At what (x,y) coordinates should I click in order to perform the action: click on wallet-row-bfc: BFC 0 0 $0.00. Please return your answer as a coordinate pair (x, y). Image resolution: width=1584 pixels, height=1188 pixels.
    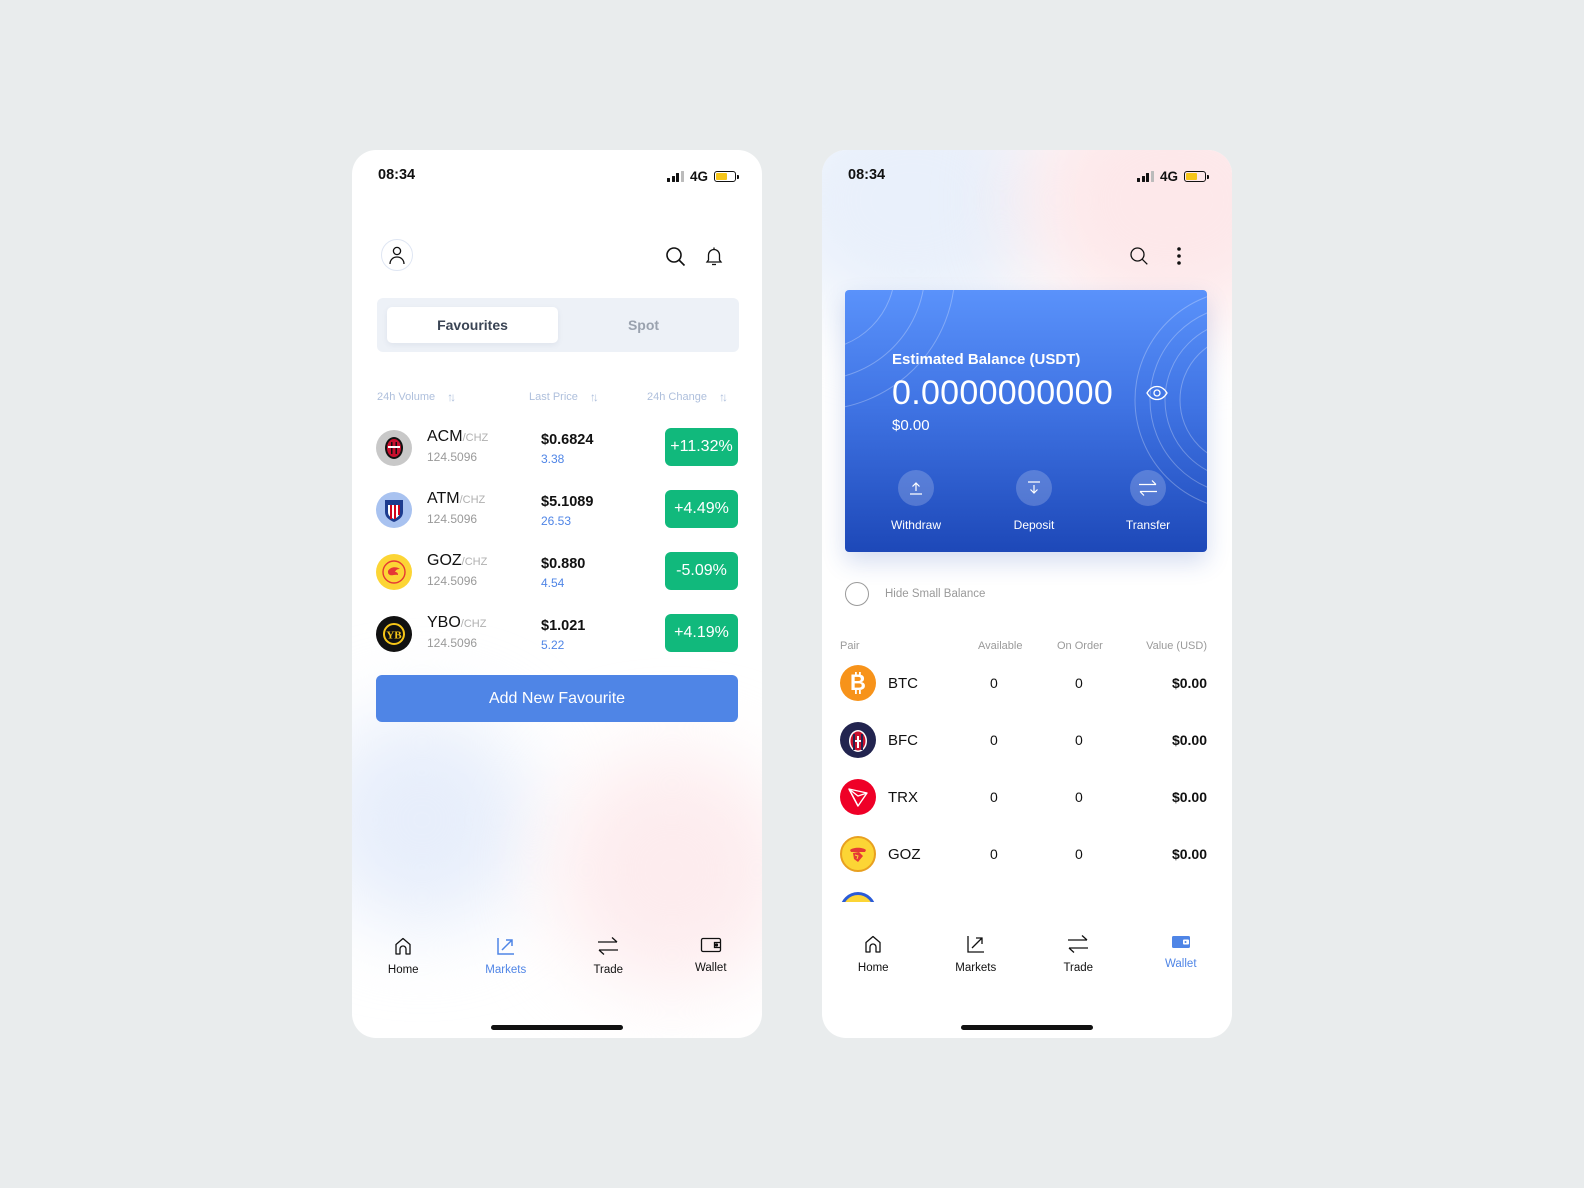
    Looking at the image, I should click on (1023, 740).